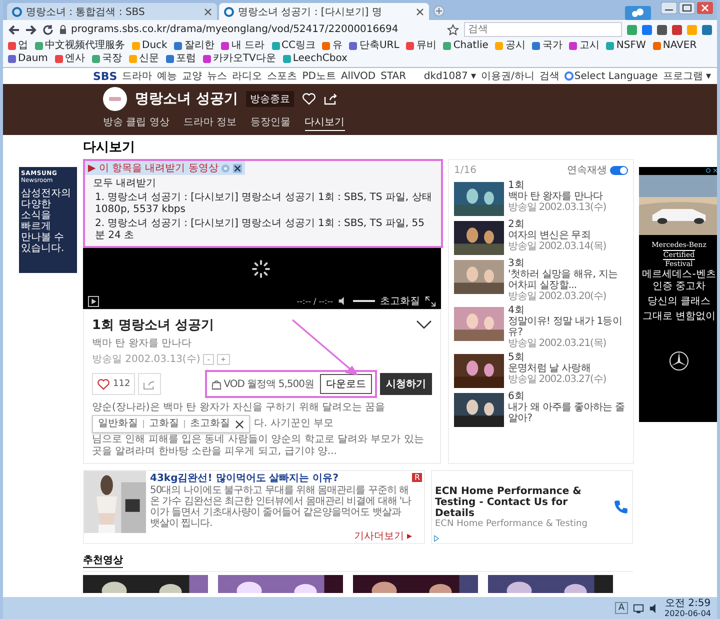 Image resolution: width=720 pixels, height=619 pixels. Describe the element at coordinates (282, 76) in the screenshot. I see `nav-link: 스포츠` at that location.